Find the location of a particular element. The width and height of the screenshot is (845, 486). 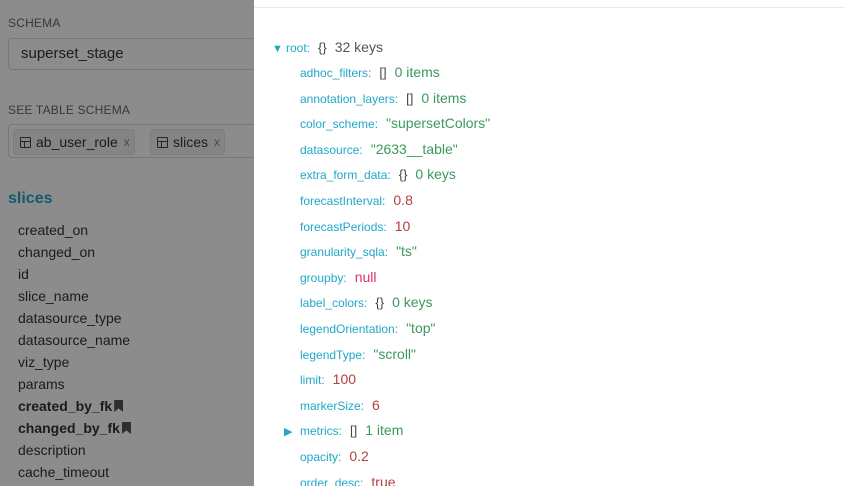

json-key: label_colors is located at coordinates (332, 303).